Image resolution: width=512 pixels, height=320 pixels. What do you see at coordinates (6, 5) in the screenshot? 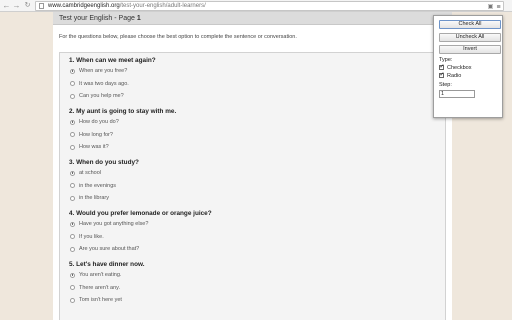
I see `back-arrow-icon: ←` at bounding box center [6, 5].